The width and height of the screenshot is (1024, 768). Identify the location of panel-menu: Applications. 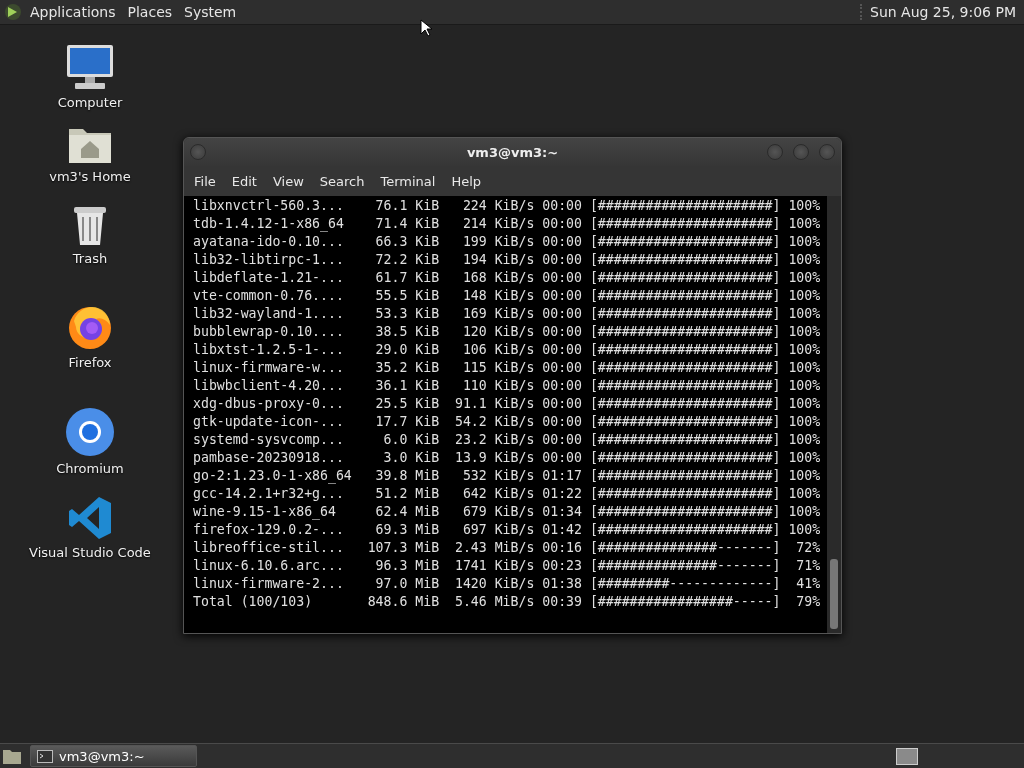
(73, 12).